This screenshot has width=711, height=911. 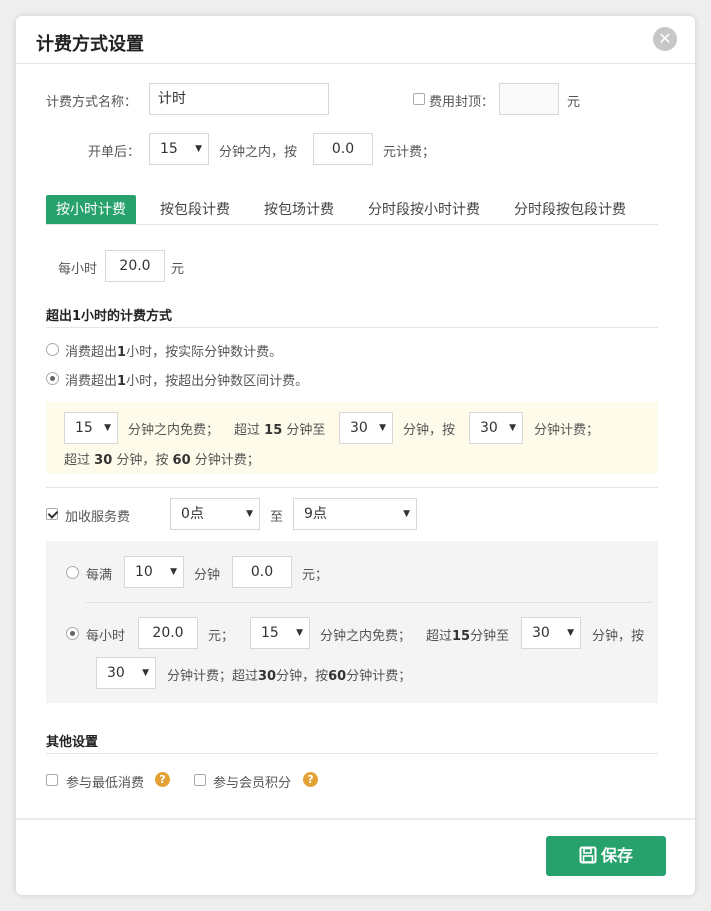 What do you see at coordinates (366, 636) in the screenshot?
I see `service-free-text: 分钟之内免费；` at bounding box center [366, 636].